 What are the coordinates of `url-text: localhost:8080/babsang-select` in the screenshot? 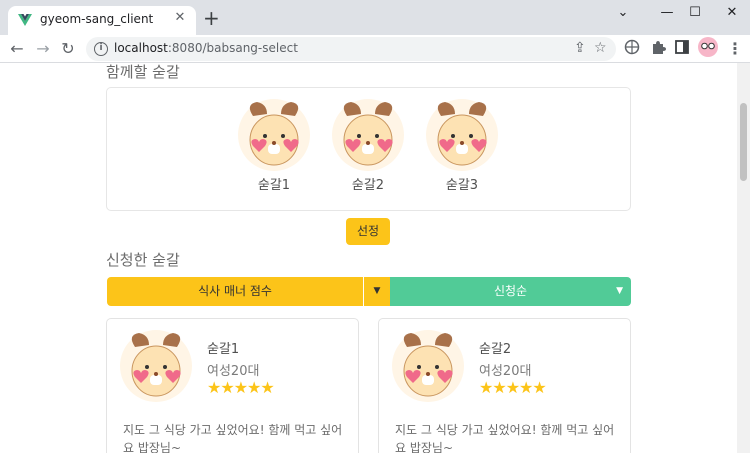 It's located at (206, 48).